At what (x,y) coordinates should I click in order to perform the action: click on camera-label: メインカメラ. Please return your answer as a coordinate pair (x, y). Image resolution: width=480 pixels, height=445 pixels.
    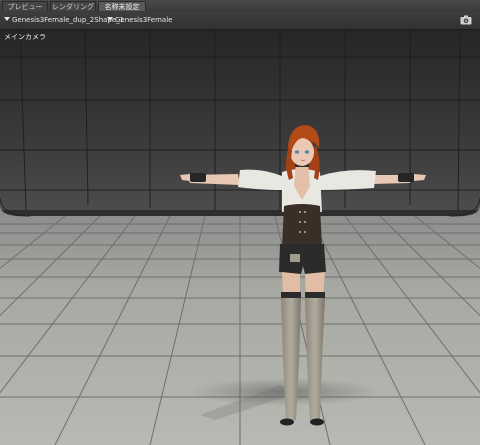
    Looking at the image, I should click on (25, 37).